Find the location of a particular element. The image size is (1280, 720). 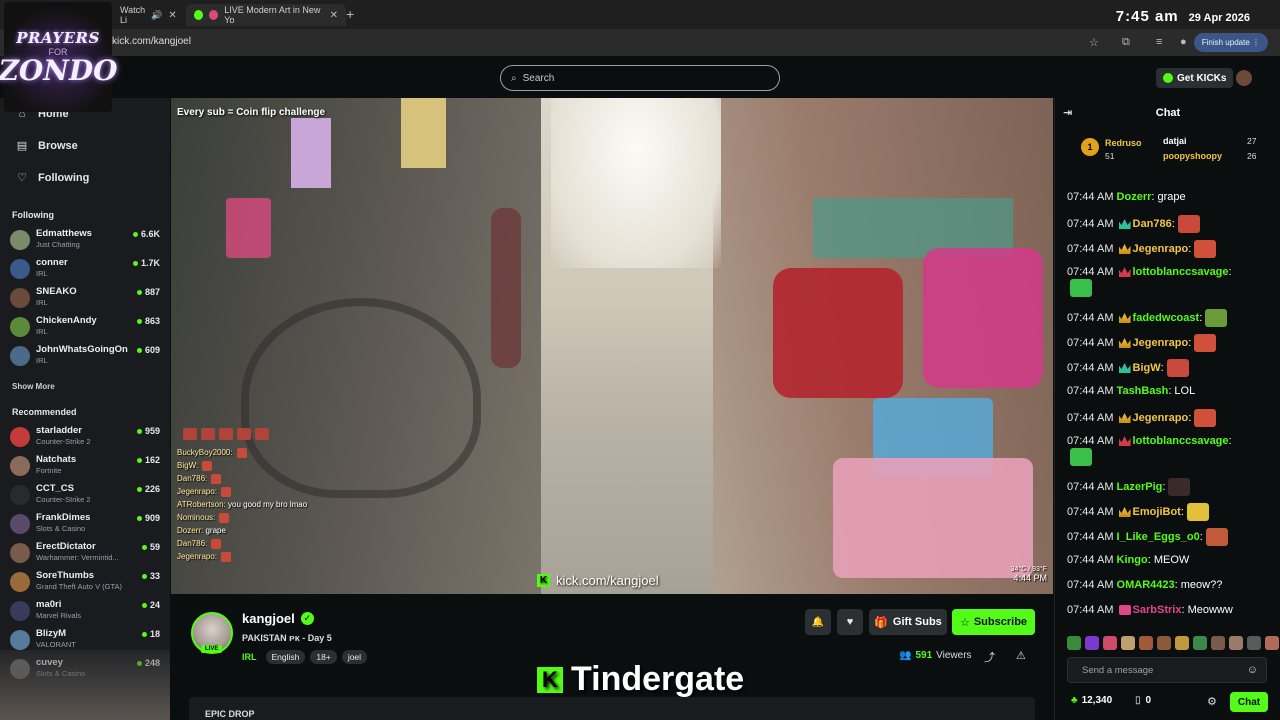

sidebar-channel: Edmatthews Just Chatting 6.6K is located at coordinates (85, 241).